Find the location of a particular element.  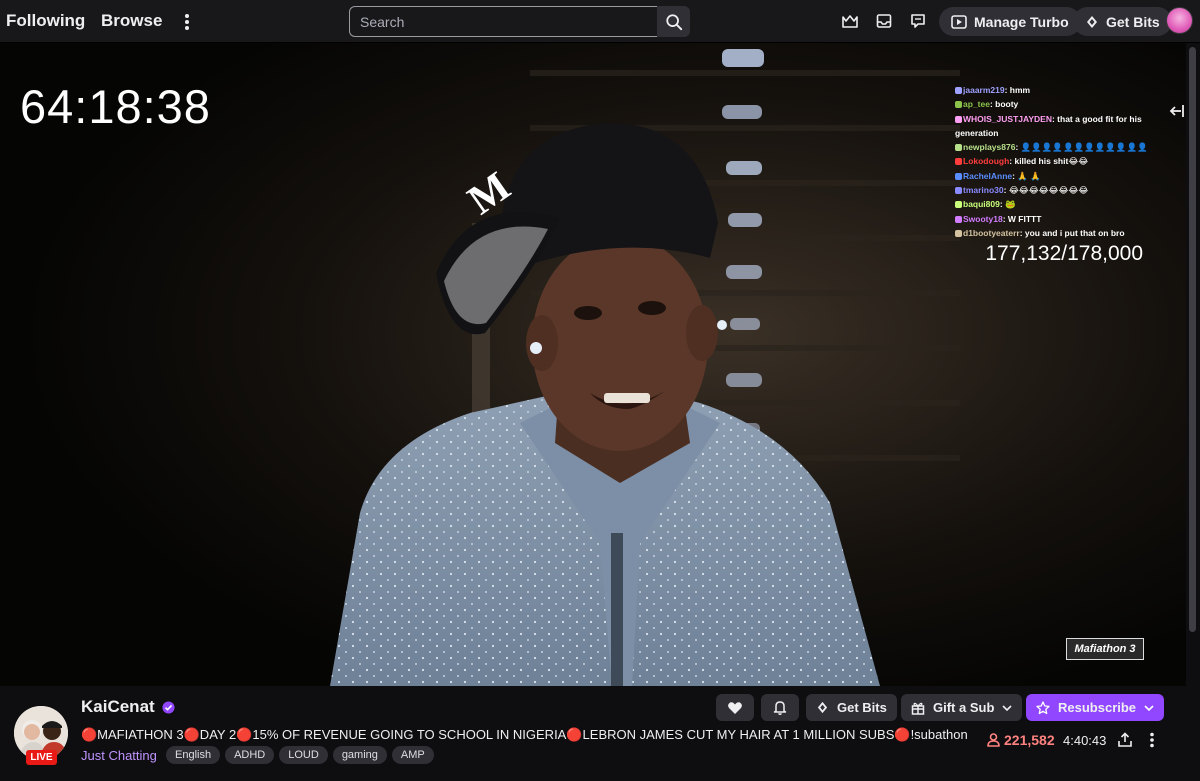

chat-username: RachelAnne is located at coordinates (987, 176).